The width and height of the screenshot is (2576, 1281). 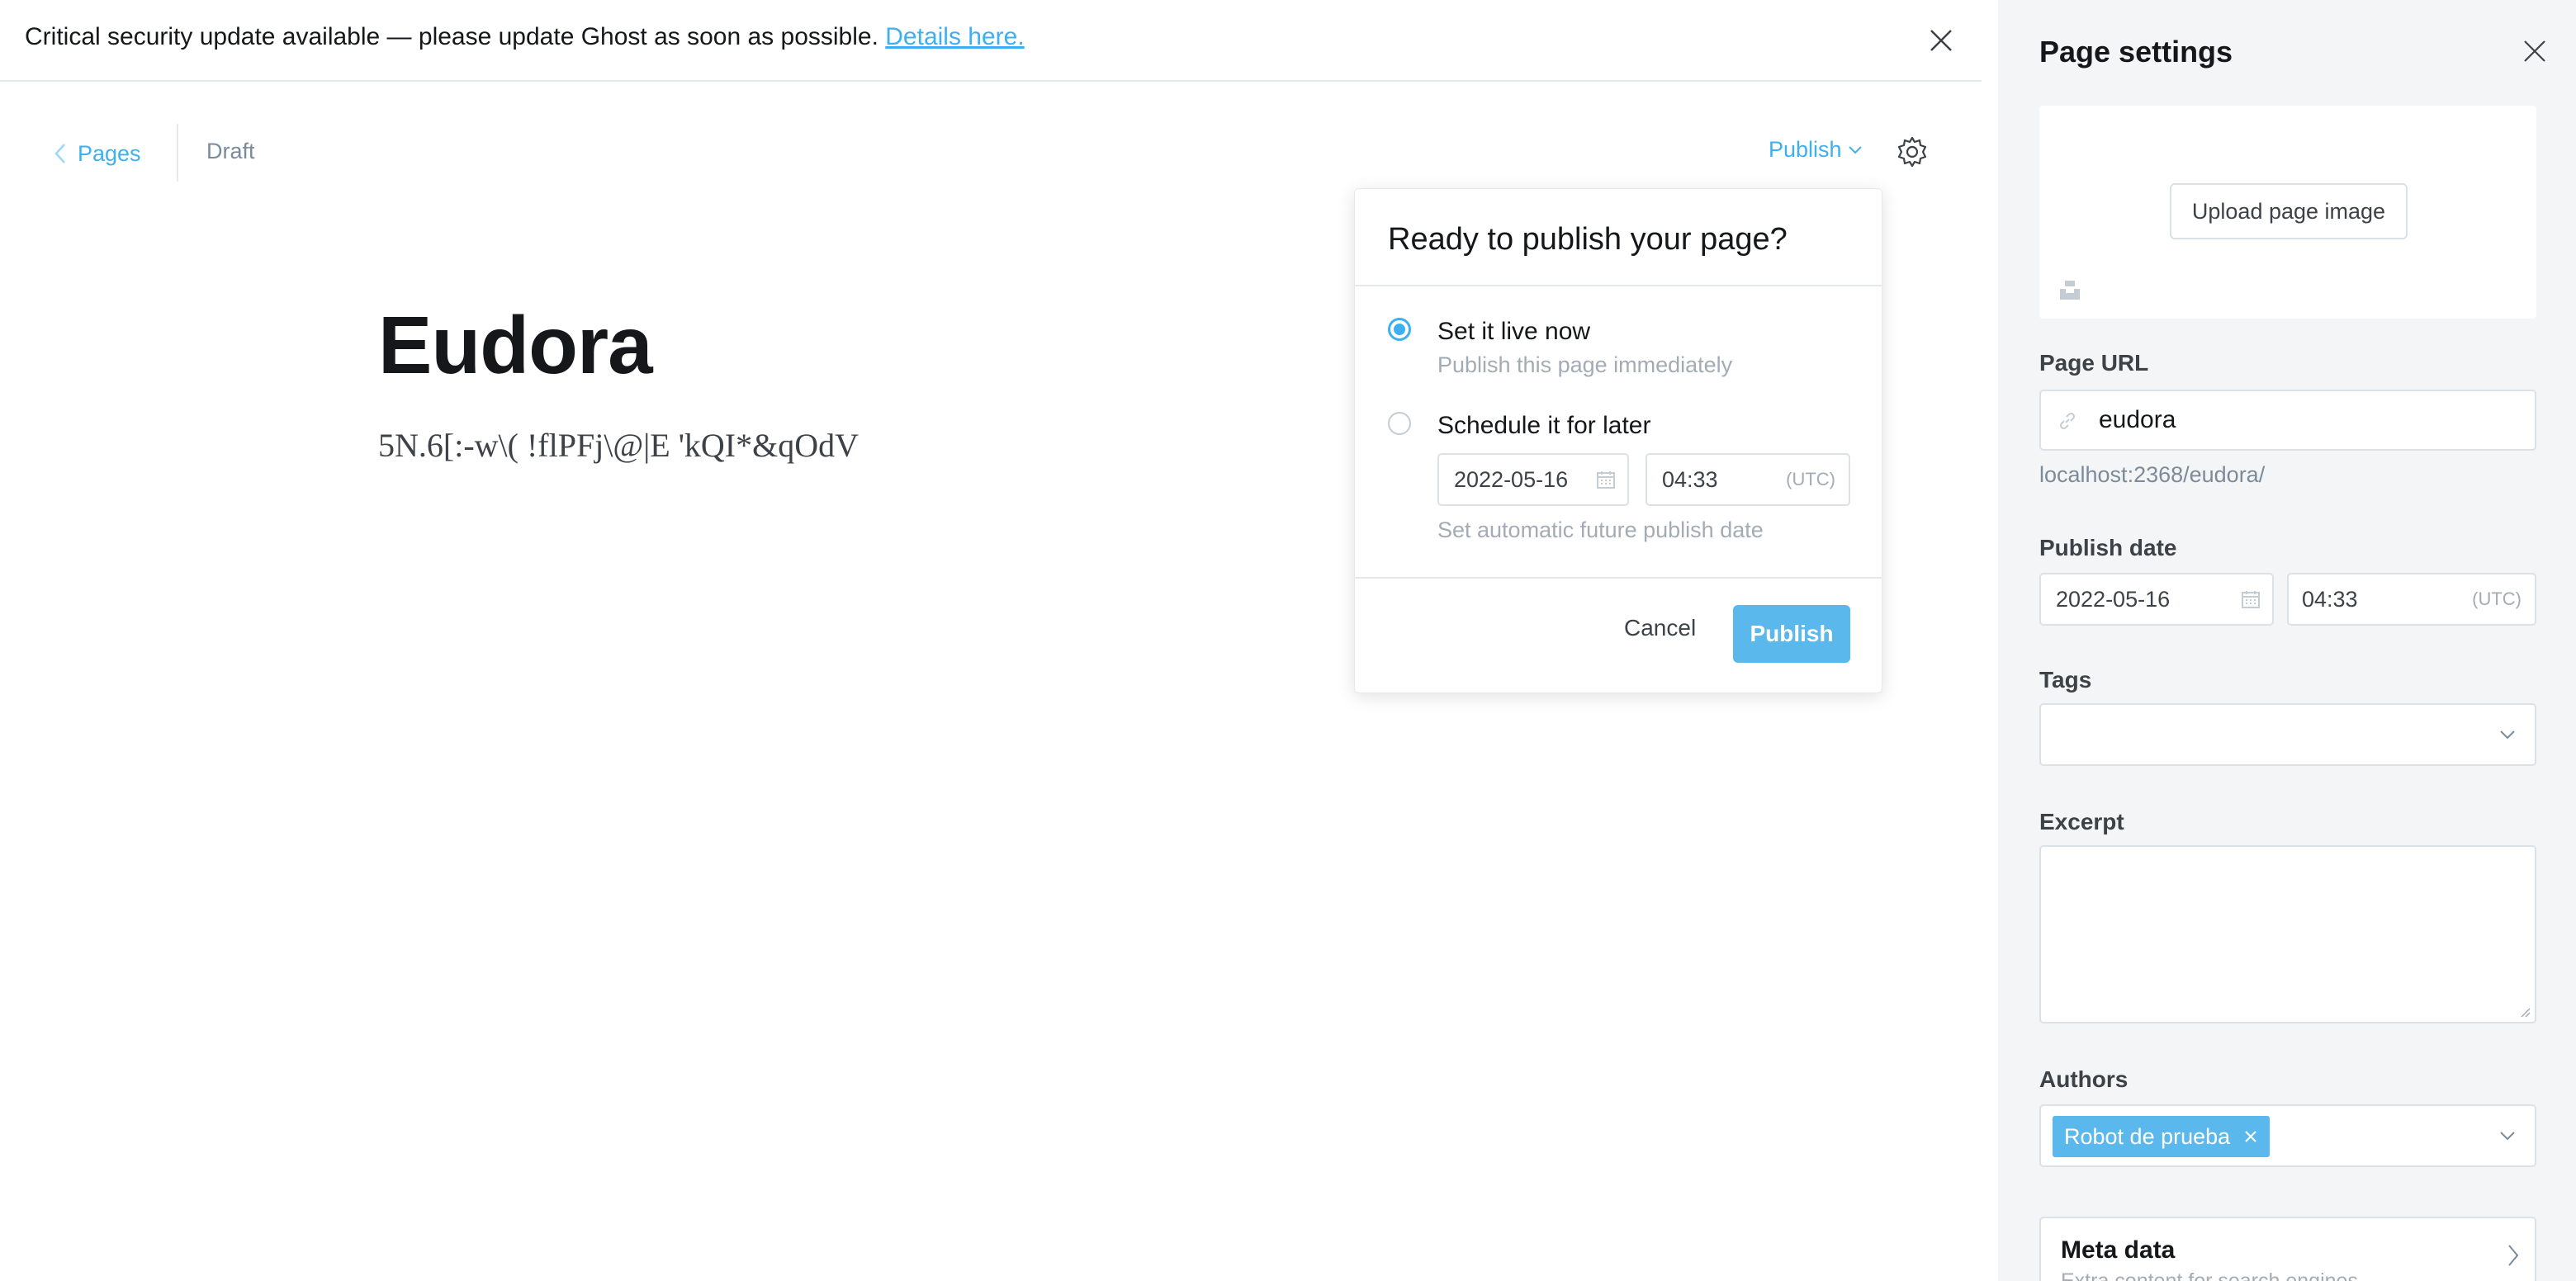 I want to click on schedule-date-value: 2022-05-16, so click(x=1511, y=479).